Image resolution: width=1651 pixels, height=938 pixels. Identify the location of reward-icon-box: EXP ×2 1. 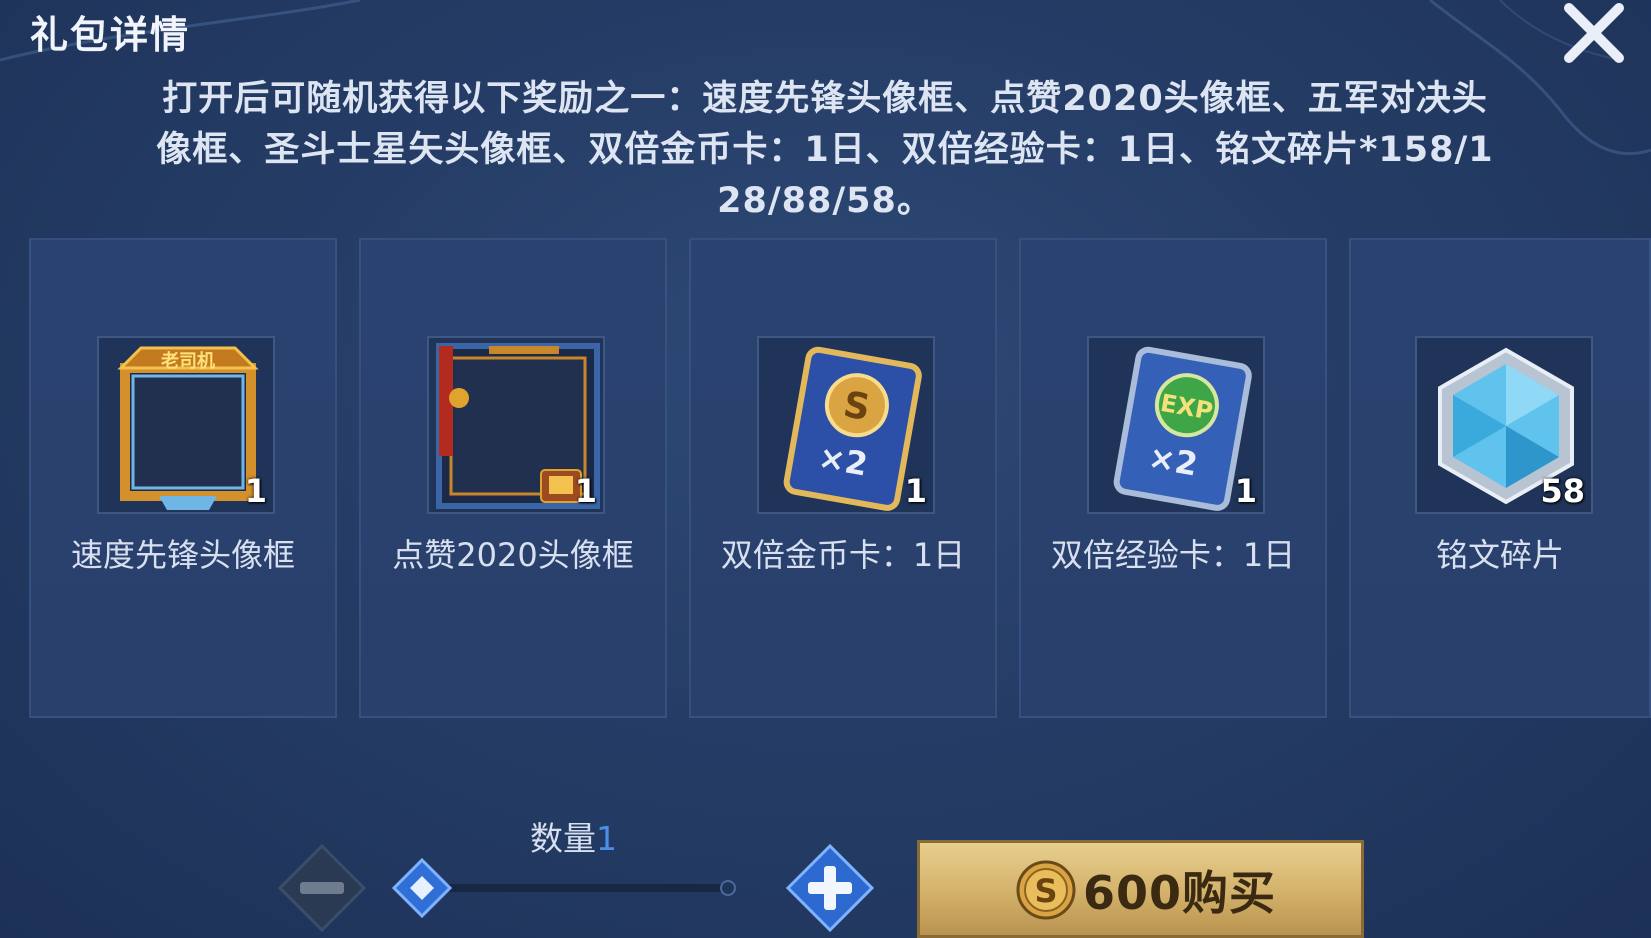
(1176, 425).